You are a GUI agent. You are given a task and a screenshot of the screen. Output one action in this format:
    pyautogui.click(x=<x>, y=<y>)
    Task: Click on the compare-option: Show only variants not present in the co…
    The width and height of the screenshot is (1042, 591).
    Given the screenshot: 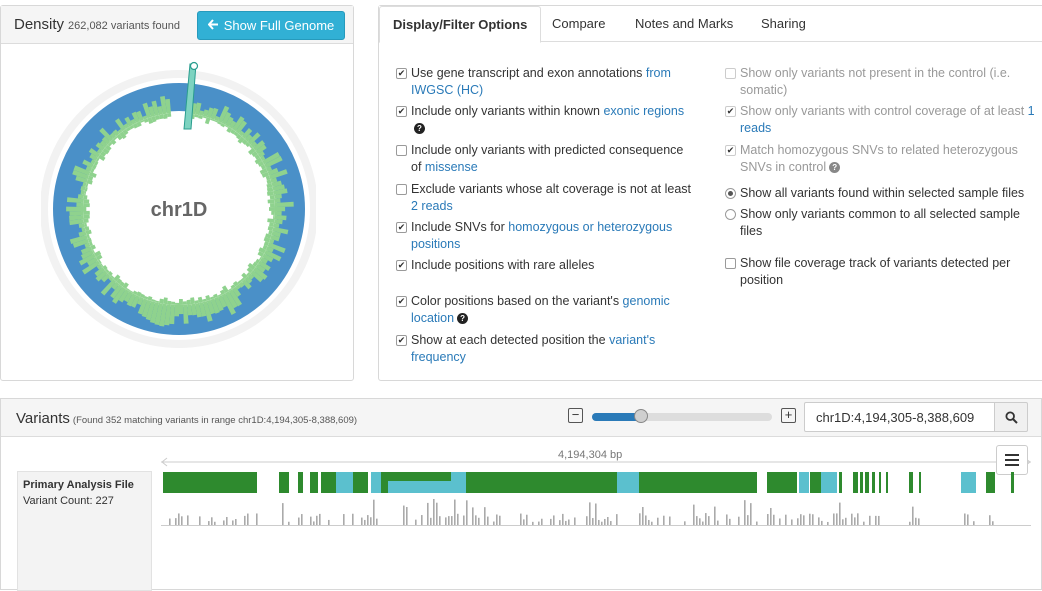 What is the action you would take?
    pyautogui.click(x=880, y=82)
    